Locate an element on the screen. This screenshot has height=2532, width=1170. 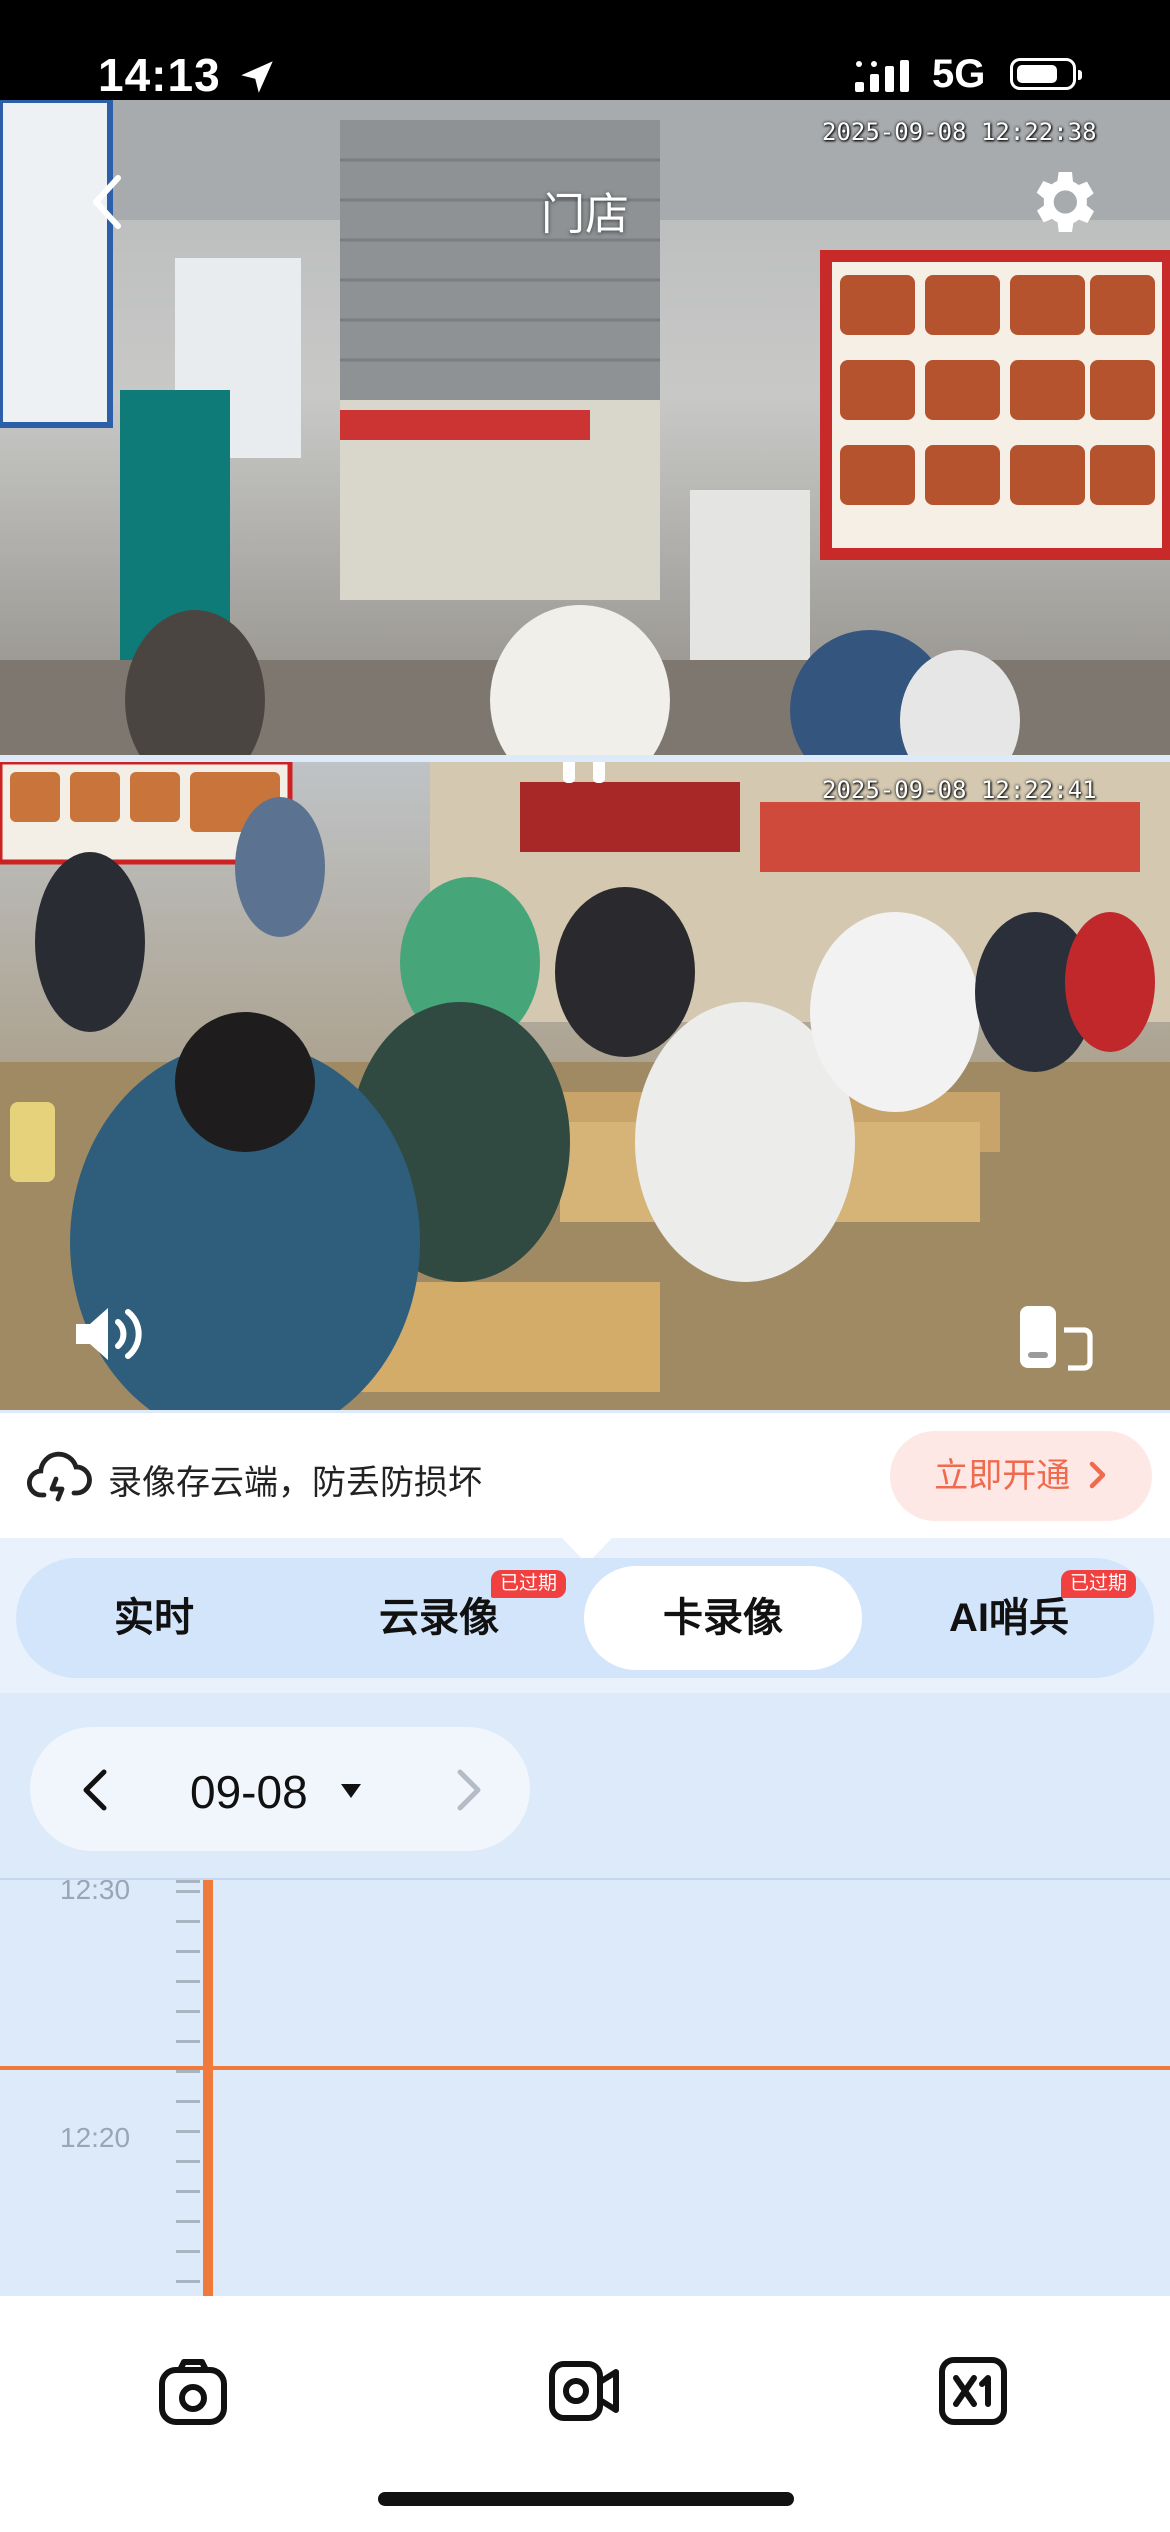
playback-mode-tabs: 实时 云录像 已过期 卡录像 AI哨兵 已过期 is located at coordinates (585, 1615).